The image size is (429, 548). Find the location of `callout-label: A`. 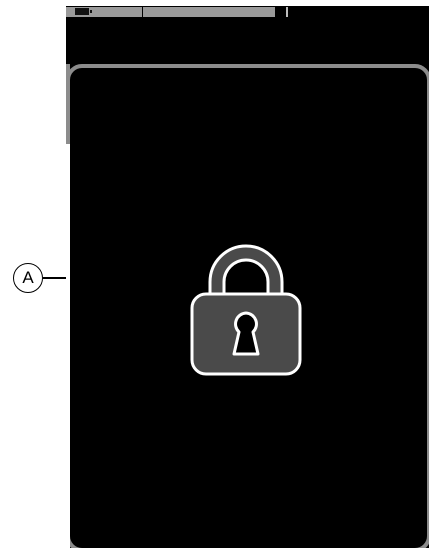

callout-label: A is located at coordinates (28, 277).